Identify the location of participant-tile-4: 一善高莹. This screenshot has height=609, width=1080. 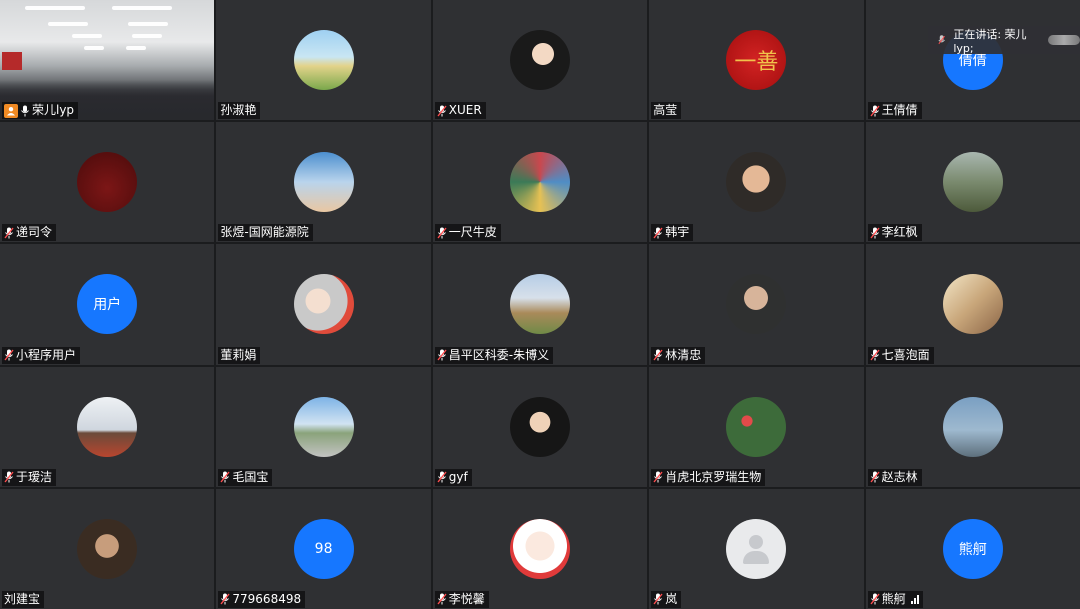
(756, 60).